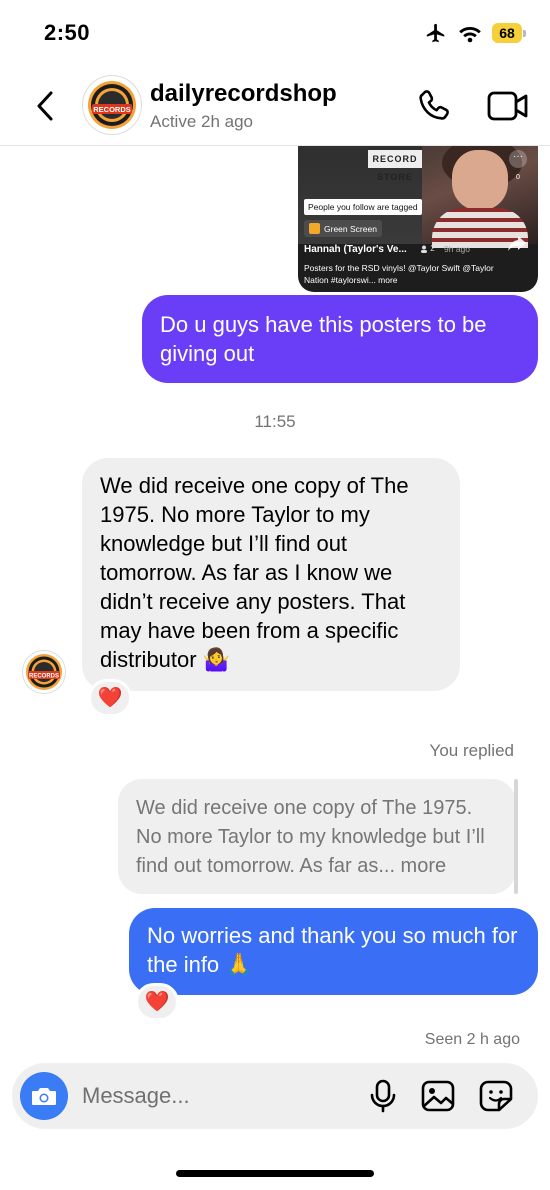  Describe the element at coordinates (471, 750) in the screenshot. I see `you-replied-label: You replied` at that location.